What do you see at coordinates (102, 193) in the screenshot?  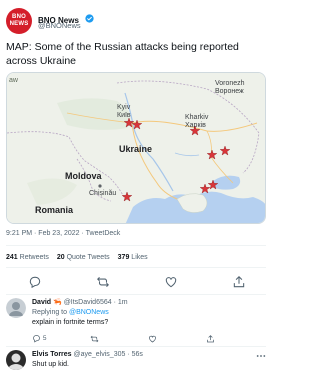 I see `map-label-chisinau: Chișinău` at bounding box center [102, 193].